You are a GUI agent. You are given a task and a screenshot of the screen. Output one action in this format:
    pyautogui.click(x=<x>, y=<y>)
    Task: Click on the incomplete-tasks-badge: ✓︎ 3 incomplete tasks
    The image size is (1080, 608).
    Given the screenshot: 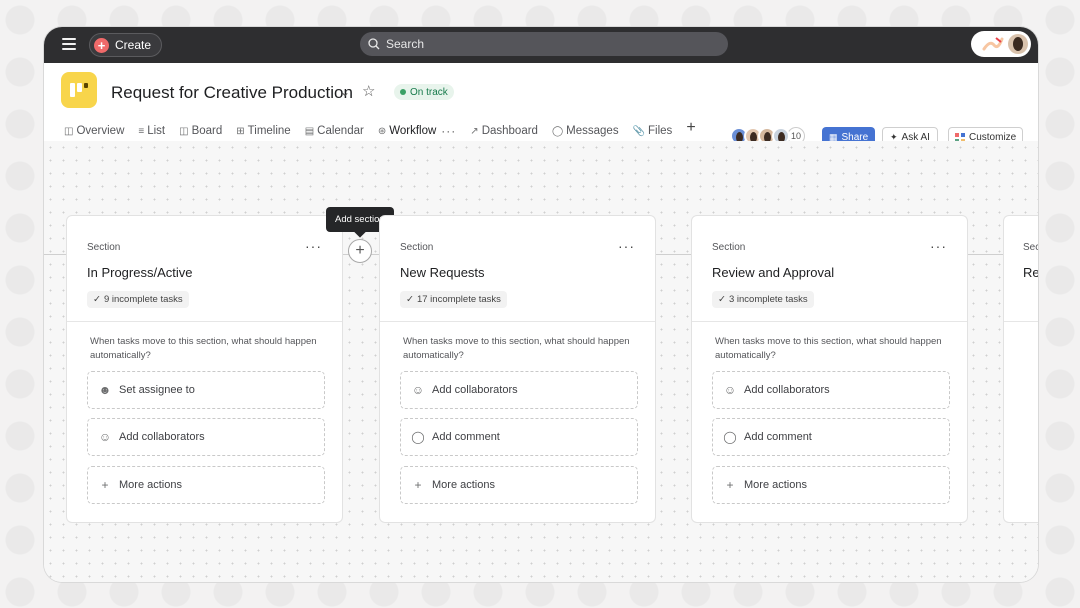 What is the action you would take?
    pyautogui.click(x=763, y=299)
    